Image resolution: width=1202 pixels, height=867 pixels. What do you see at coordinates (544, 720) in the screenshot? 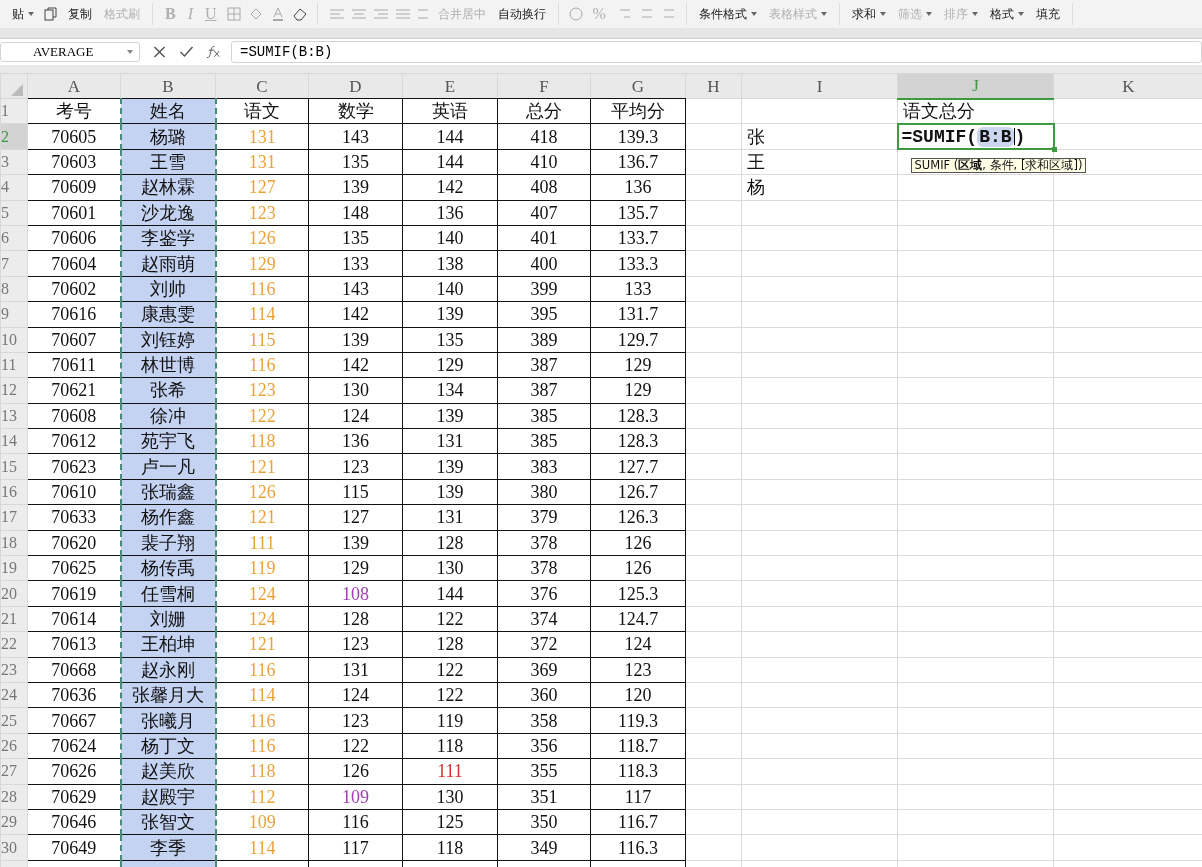
I see `table-cell: 358` at bounding box center [544, 720].